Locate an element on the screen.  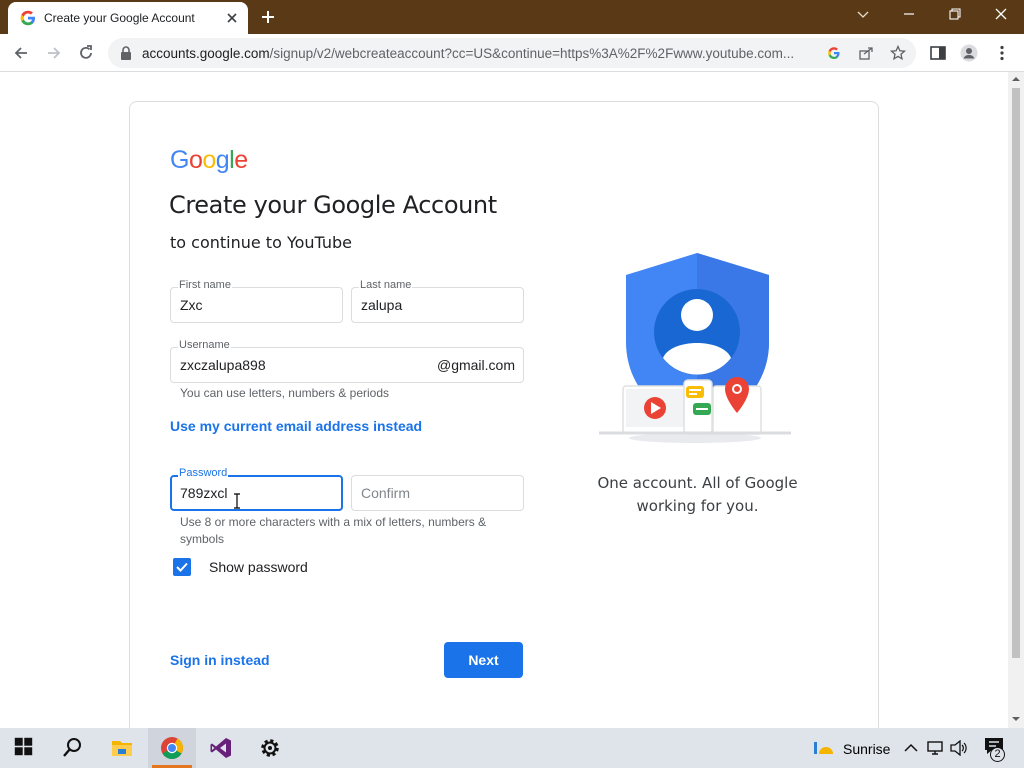
show-password-label: Show password is located at coordinates (258, 567).